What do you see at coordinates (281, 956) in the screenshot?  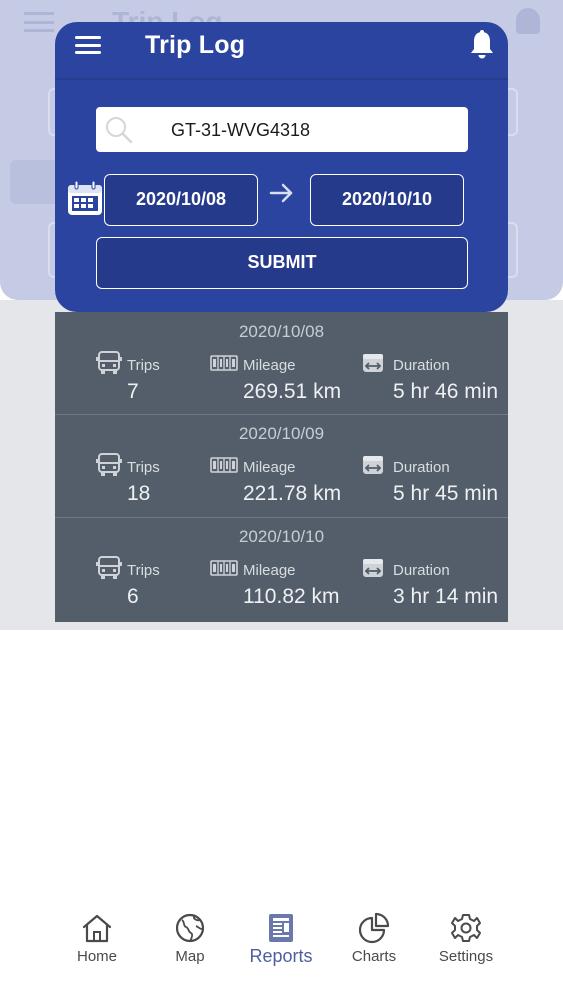 I see `nav-label: Reports` at bounding box center [281, 956].